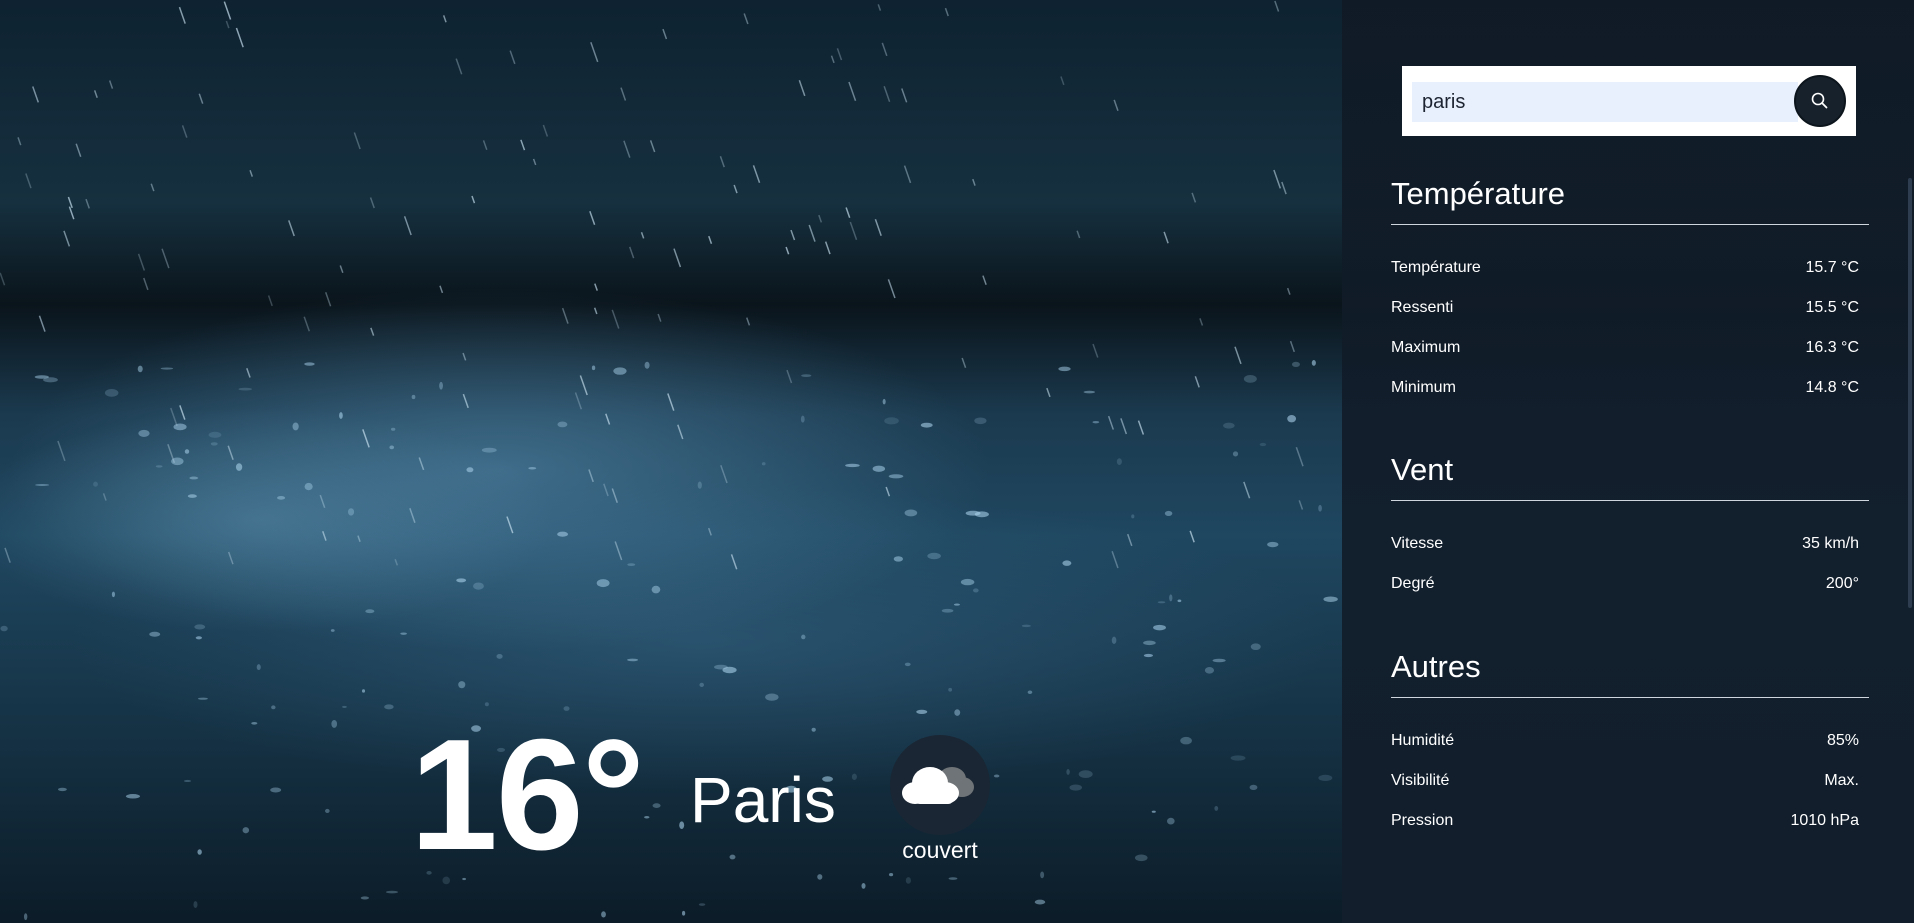 Image resolution: width=1914 pixels, height=923 pixels. Describe the element at coordinates (1630, 584) in the screenshot. I see `detail-row: Degré 200°` at that location.